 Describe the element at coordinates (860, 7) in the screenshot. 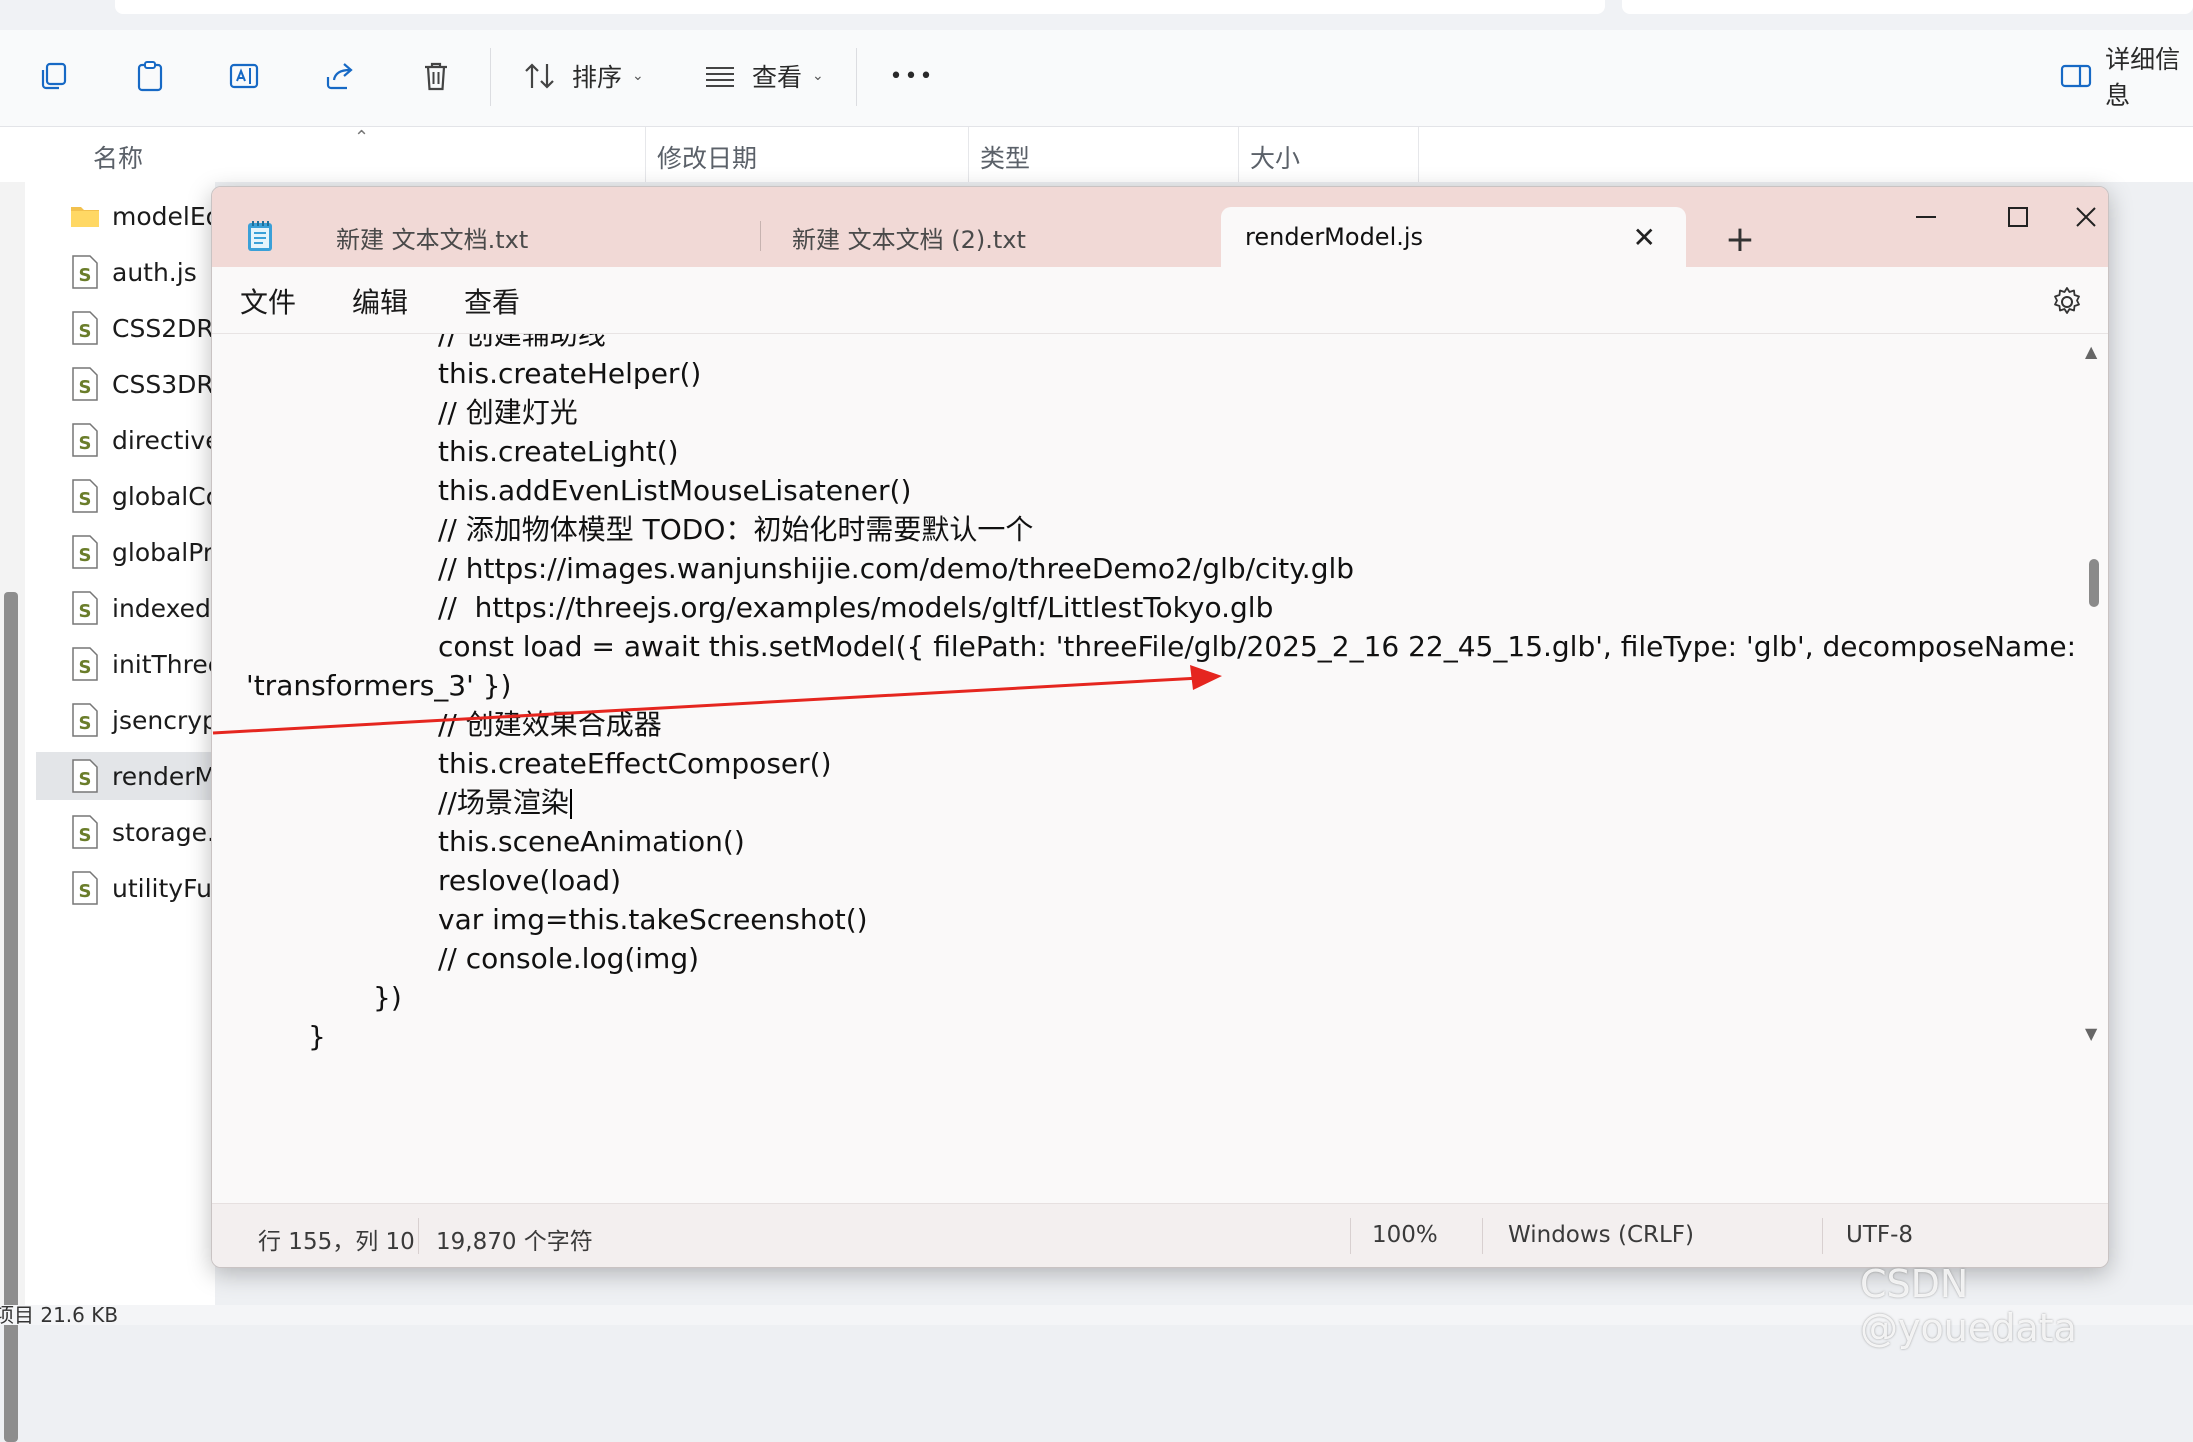

I see `address-bar` at that location.